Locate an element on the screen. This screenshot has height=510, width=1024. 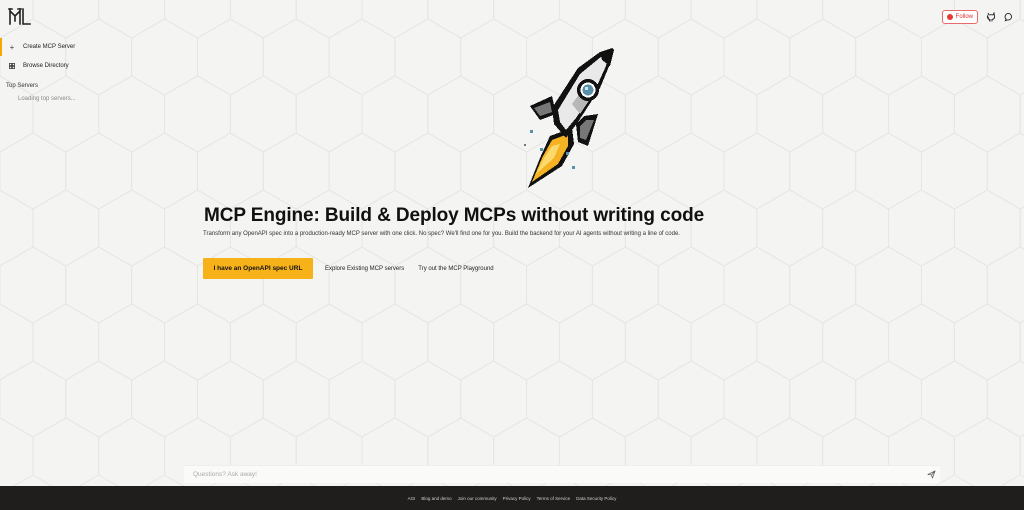
ask-input is located at coordinates (493, 474).